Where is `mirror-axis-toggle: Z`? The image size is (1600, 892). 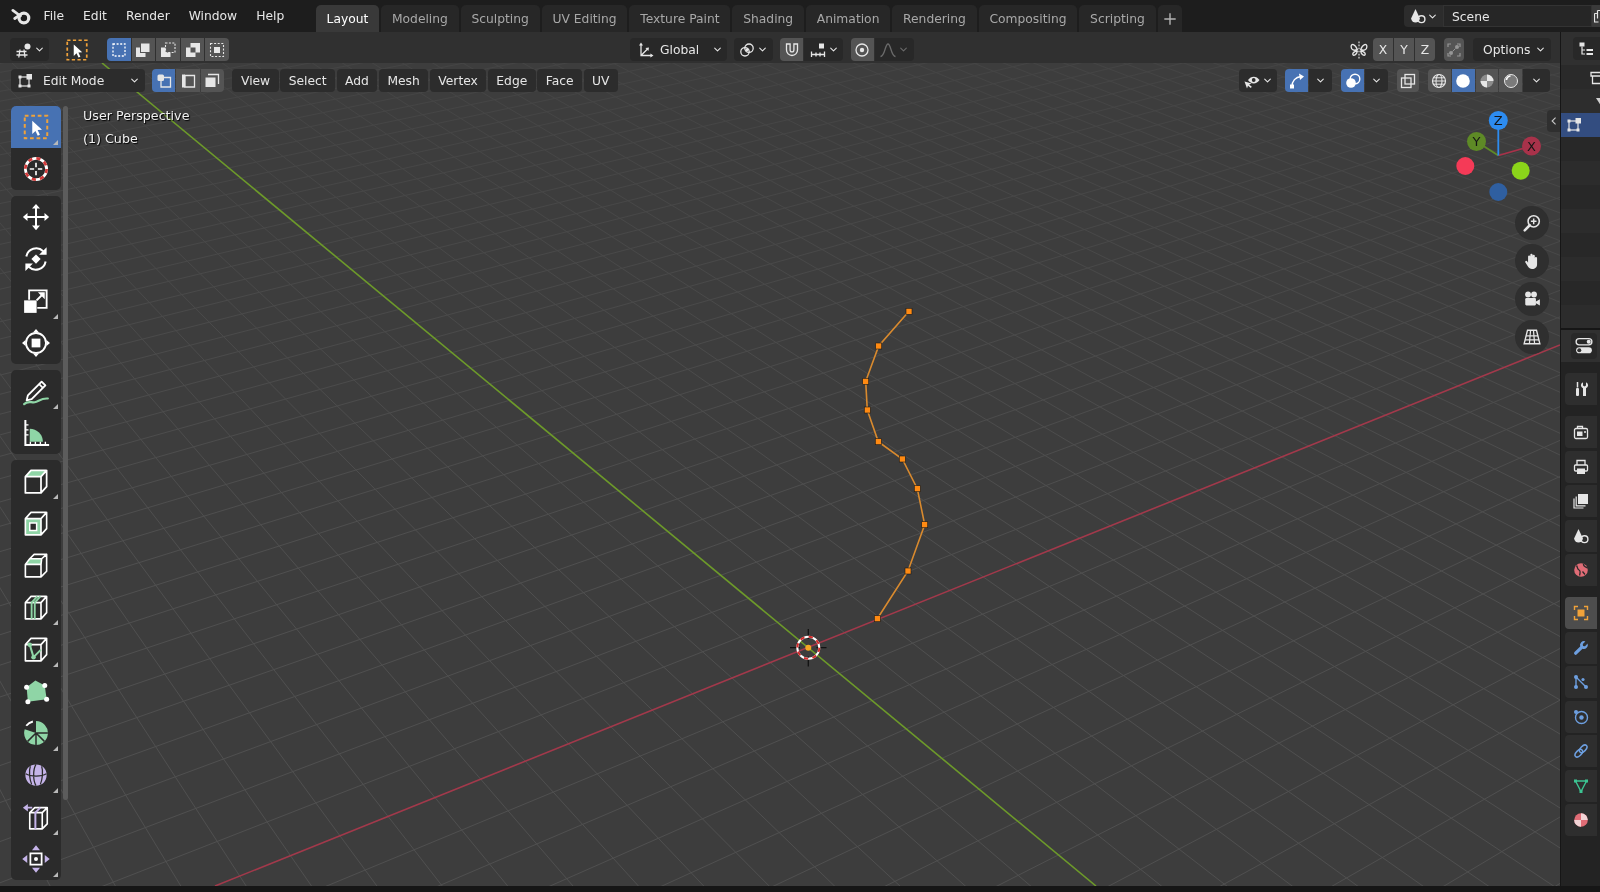 mirror-axis-toggle: Z is located at coordinates (1425, 49).